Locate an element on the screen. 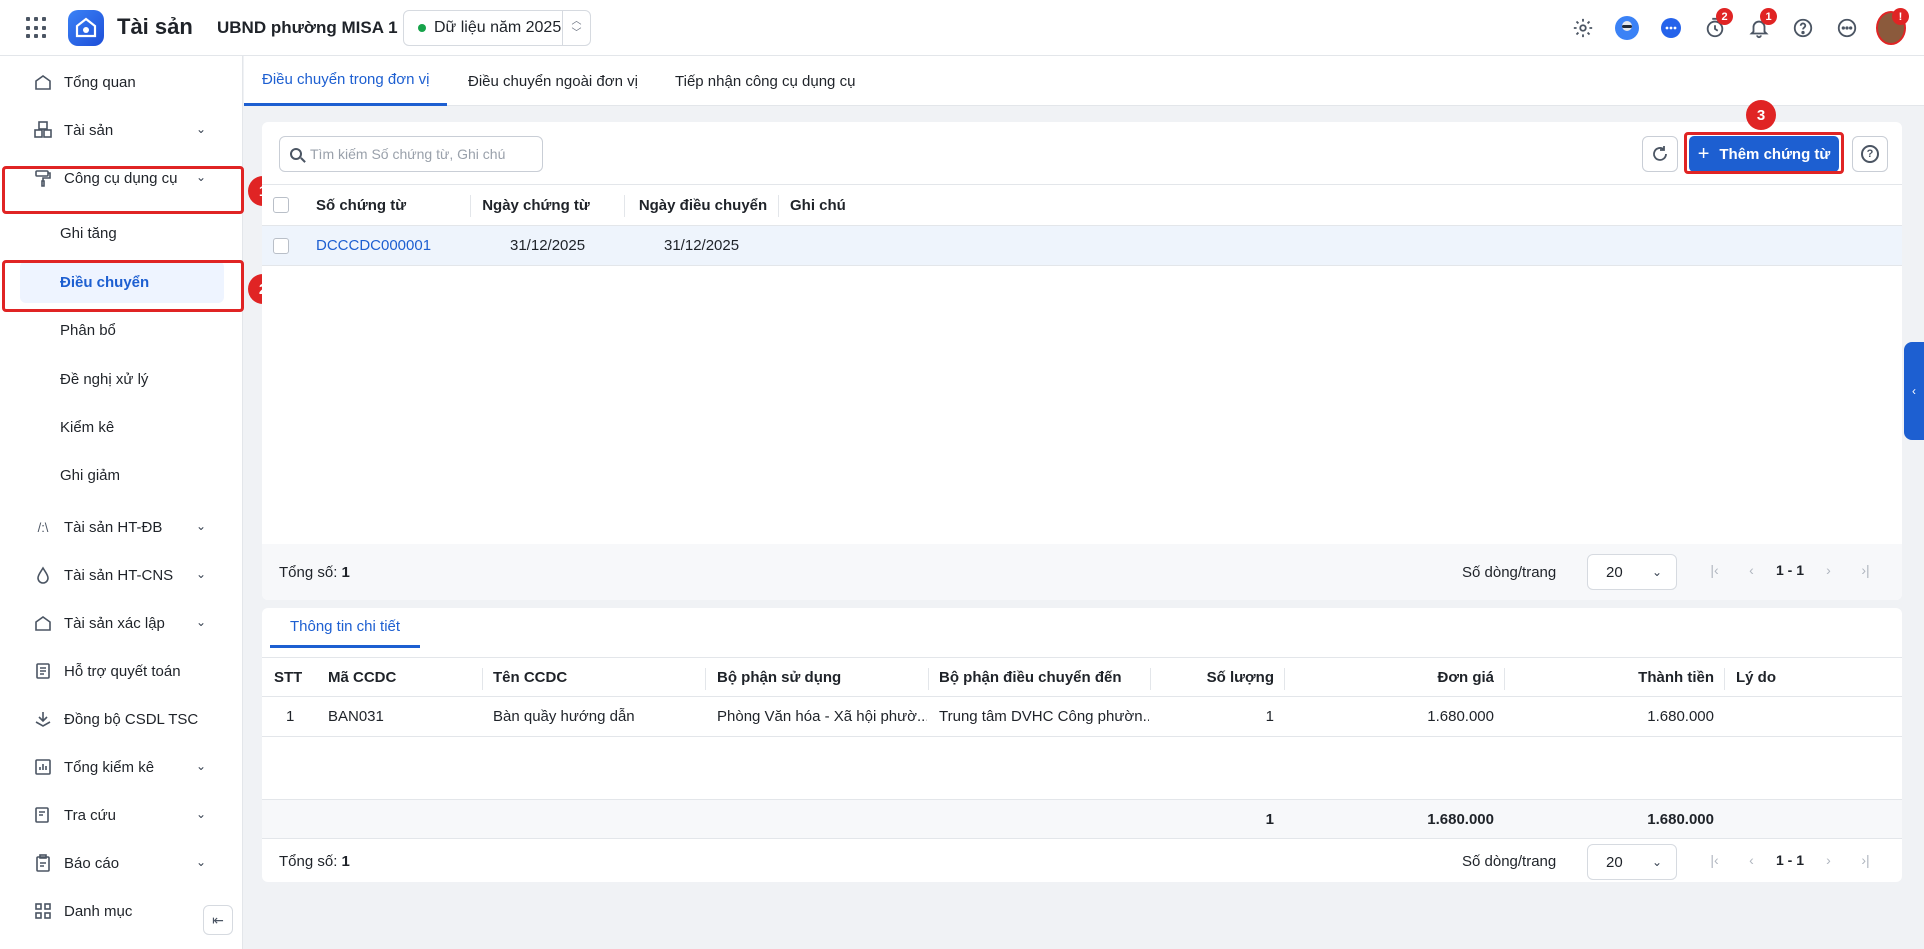 The image size is (1924, 949). col-voucher-no: Số chứng từ is located at coordinates (391, 205).